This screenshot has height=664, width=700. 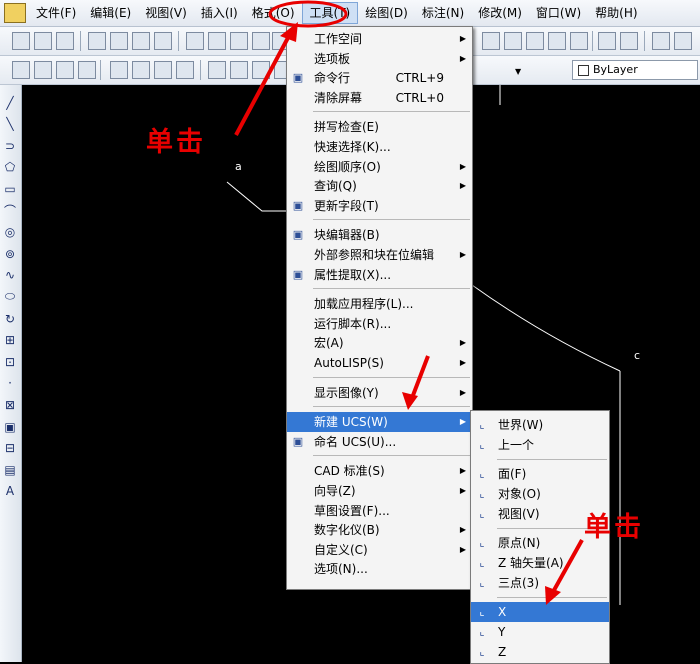 What do you see at coordinates (10, 210) in the screenshot?
I see `draw-tool-icon-6: ⌒` at bounding box center [10, 210].